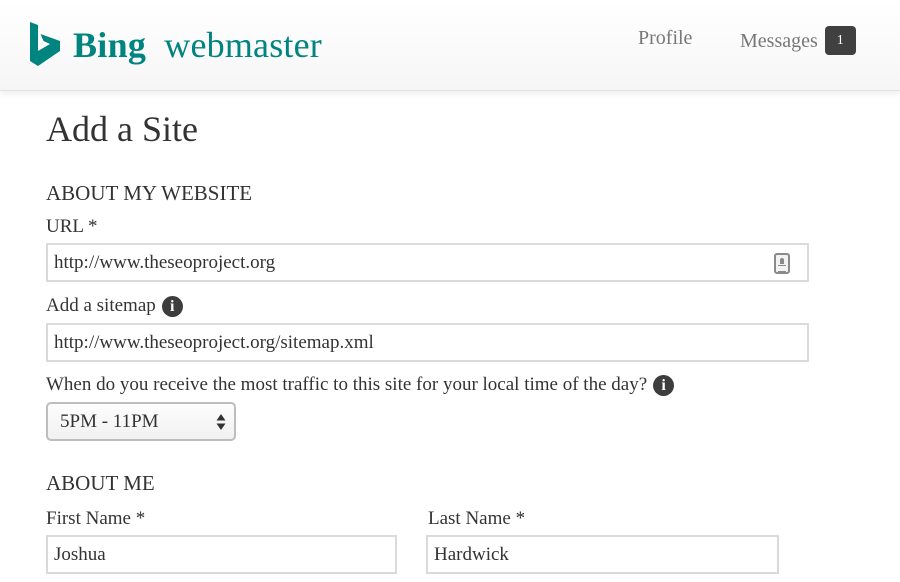 This screenshot has height=582, width=900. I want to click on nav-messages-link: Messages 1, so click(798, 40).